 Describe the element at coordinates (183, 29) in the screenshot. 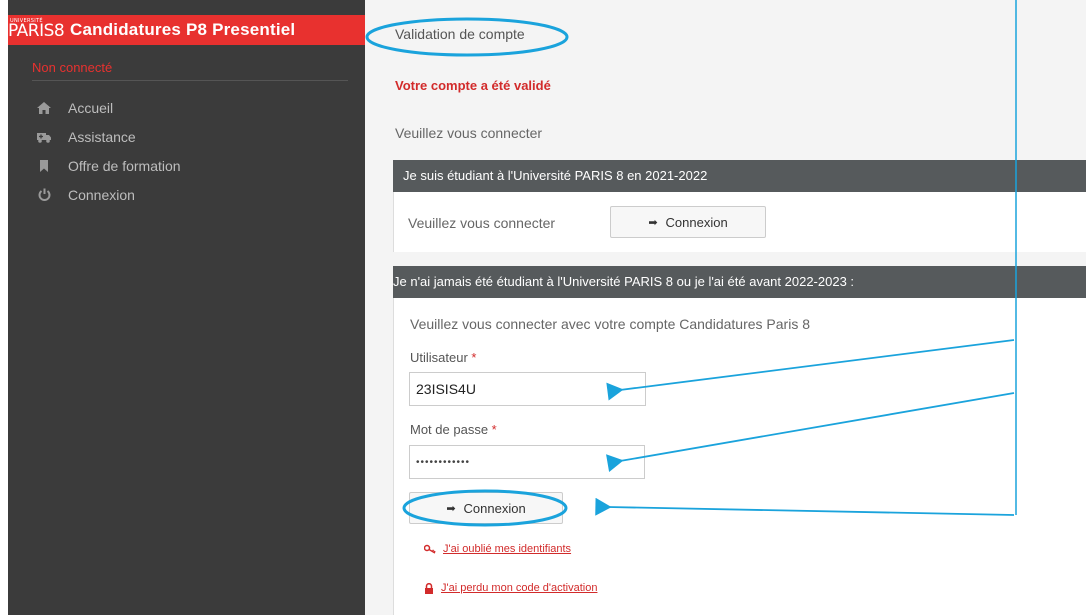

I see `app-title: Candidatures P8 Presentiel` at that location.